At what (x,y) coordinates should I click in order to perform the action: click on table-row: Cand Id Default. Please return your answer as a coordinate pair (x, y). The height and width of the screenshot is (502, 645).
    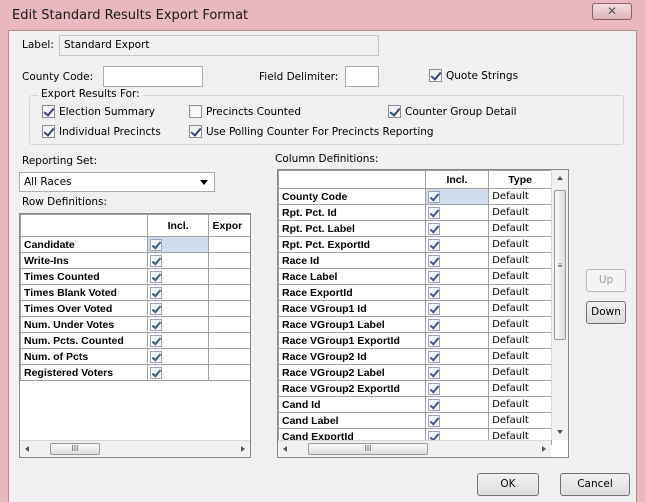
    Looking at the image, I should click on (415, 404).